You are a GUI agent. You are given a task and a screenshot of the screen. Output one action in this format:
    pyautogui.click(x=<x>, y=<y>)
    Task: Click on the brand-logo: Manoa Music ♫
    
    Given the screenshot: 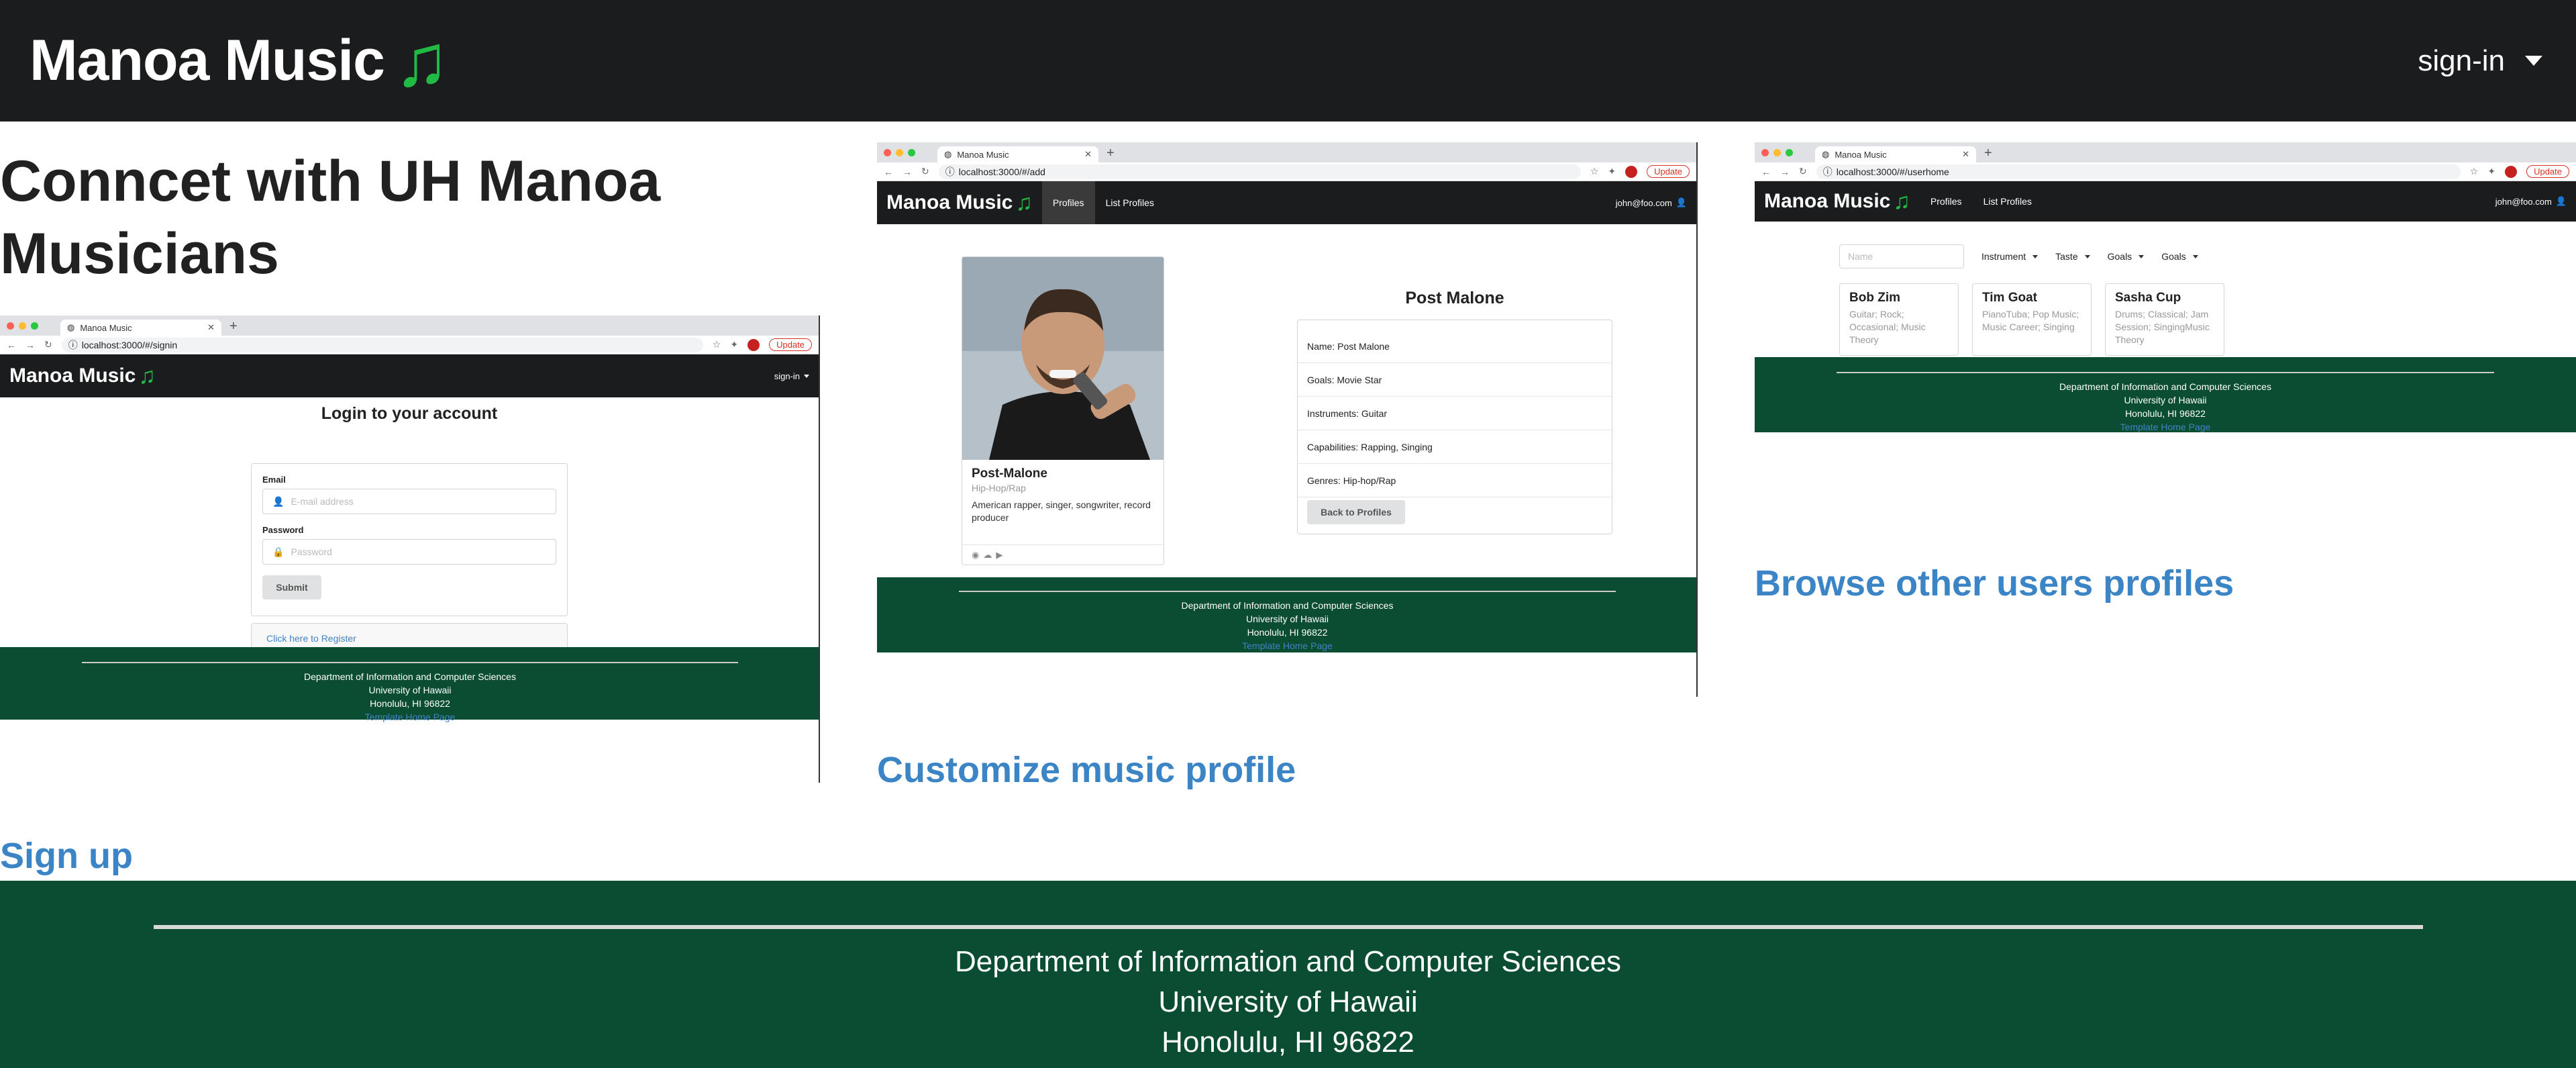 What is the action you would take?
    pyautogui.click(x=239, y=60)
    